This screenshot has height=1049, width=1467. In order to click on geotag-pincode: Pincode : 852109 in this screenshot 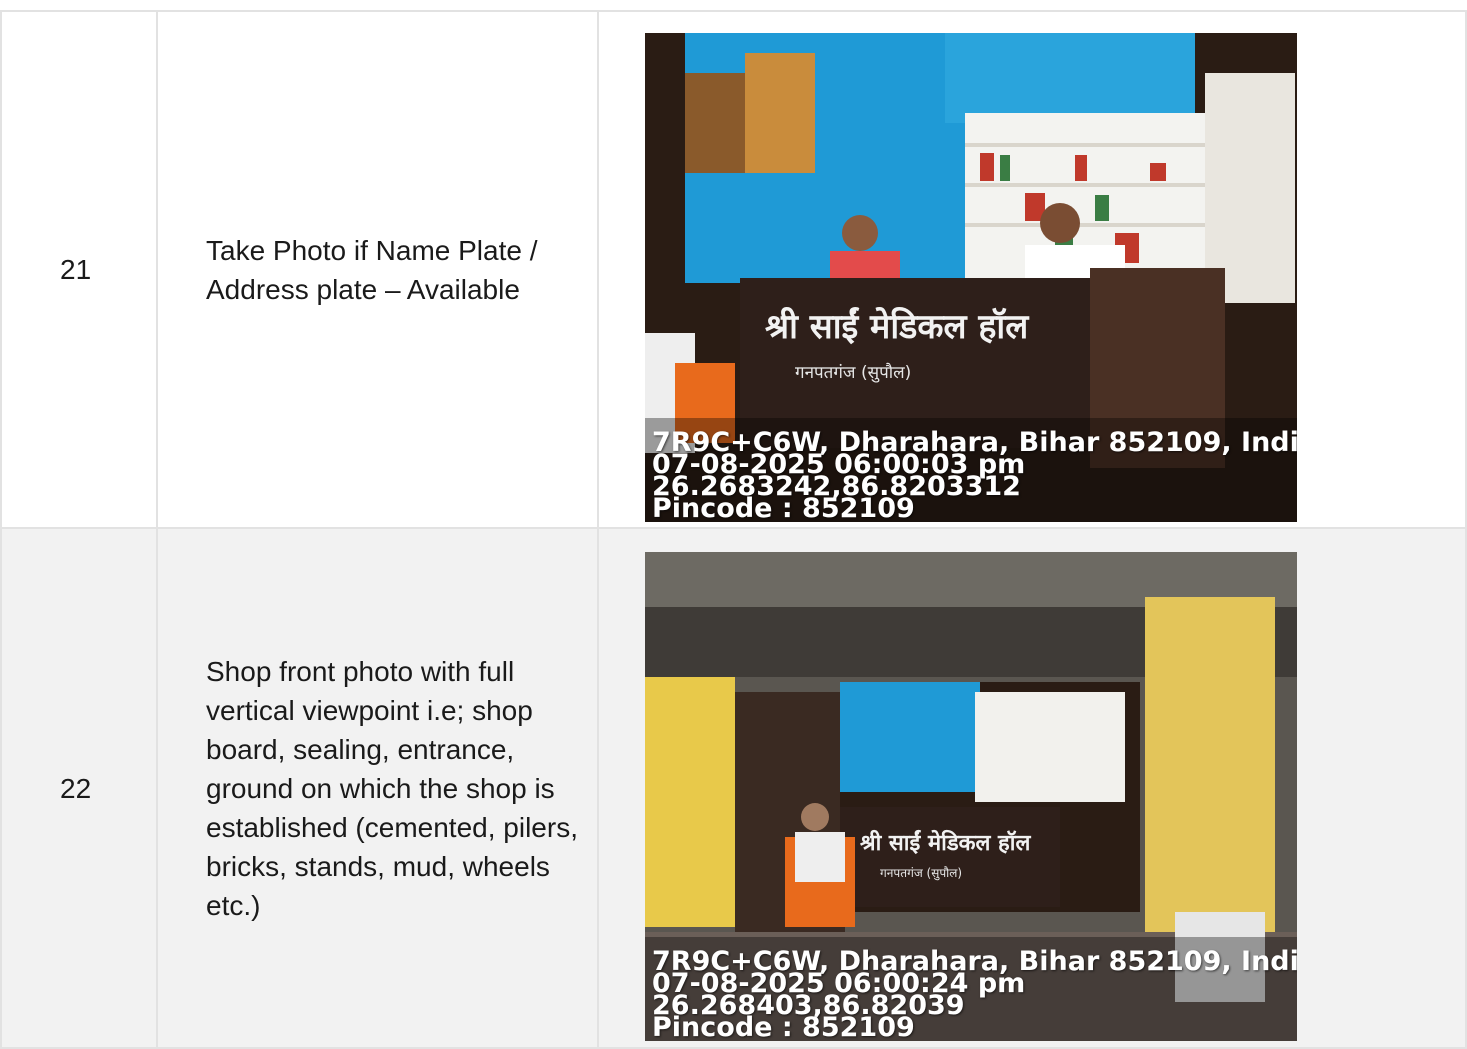, I will do `click(783, 1026)`.